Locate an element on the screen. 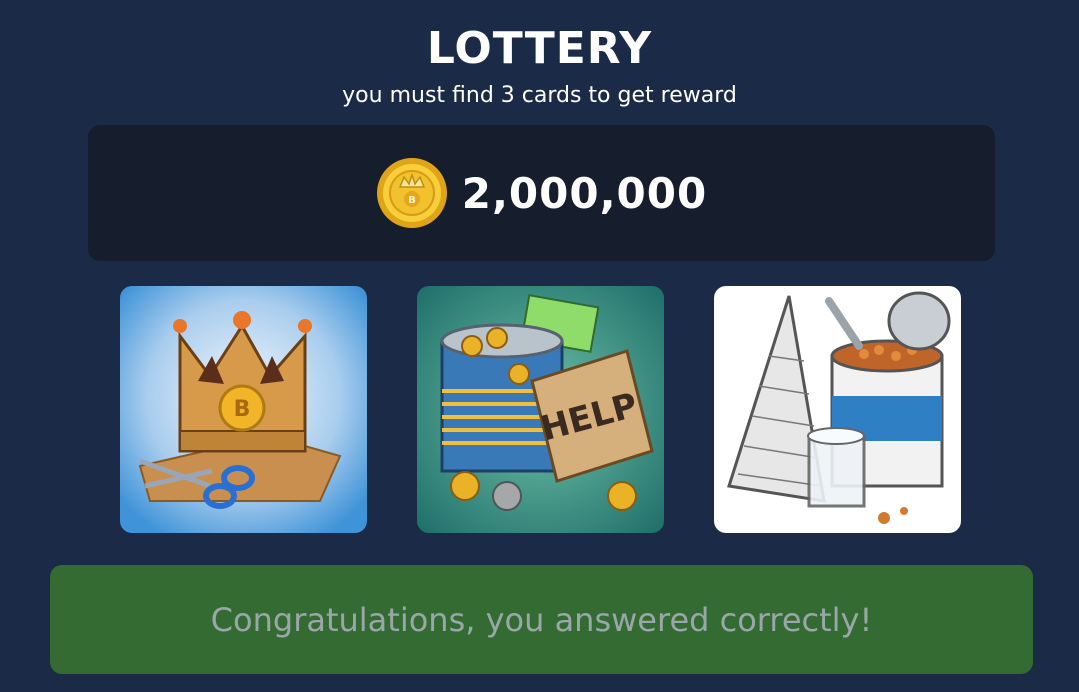 This screenshot has width=1079, height=692. page-subtitle: you must find 3 cards to get reward is located at coordinates (539, 95).